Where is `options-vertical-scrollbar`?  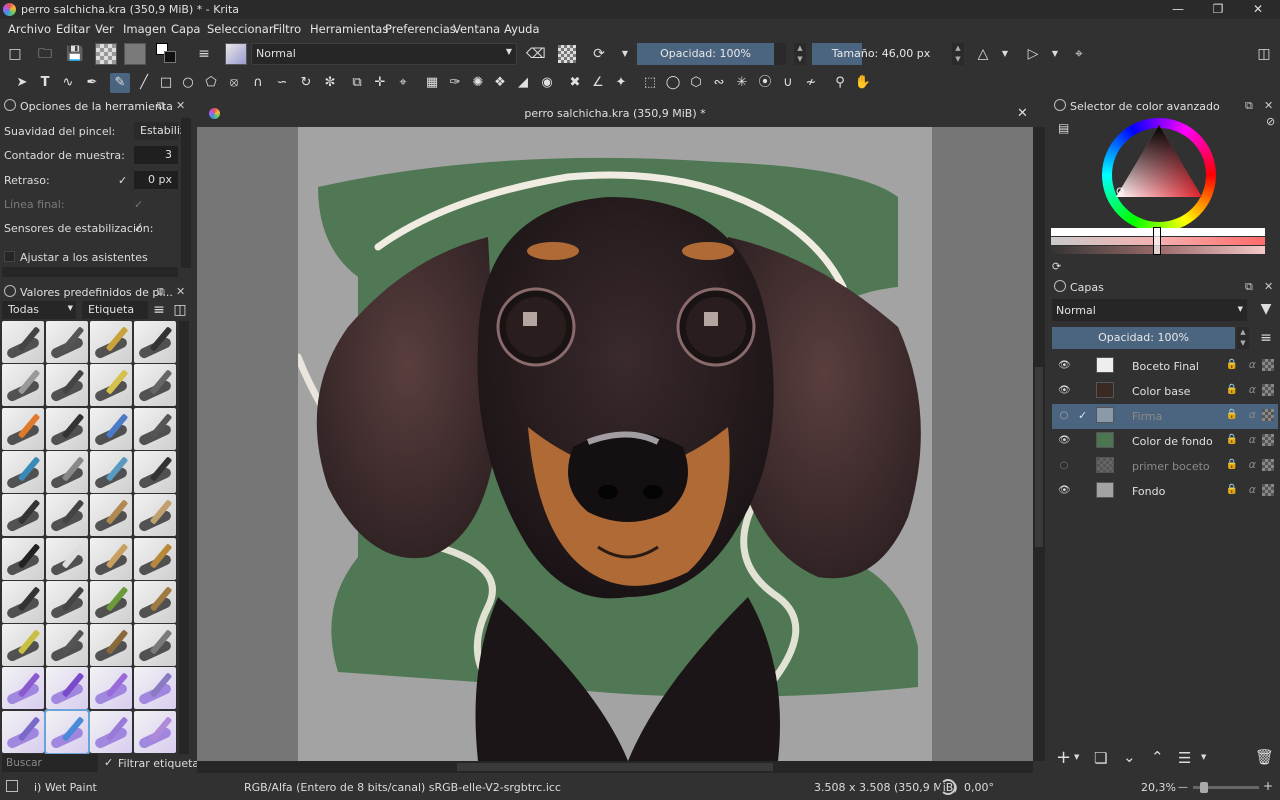
options-vertical-scrollbar is located at coordinates (186, 193).